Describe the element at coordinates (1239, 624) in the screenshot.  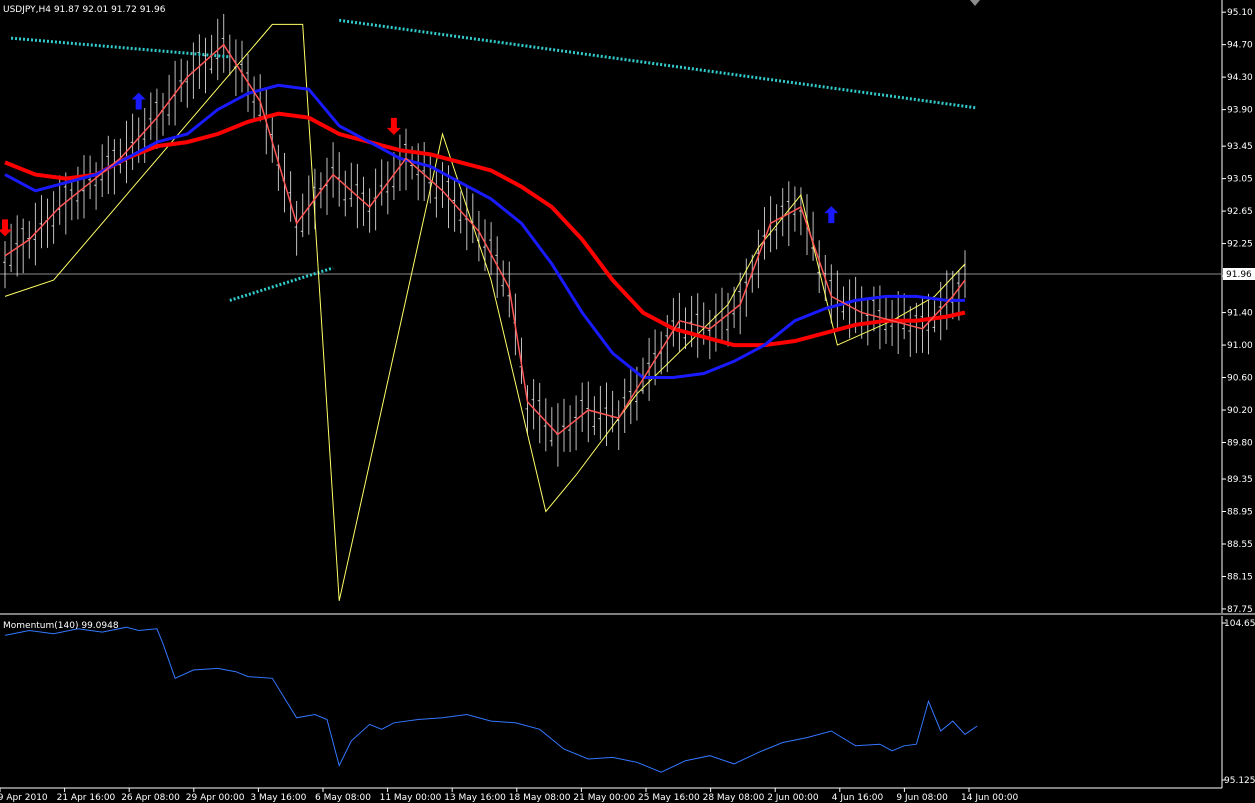
I see `momentum-tick-label: 104.654` at that location.